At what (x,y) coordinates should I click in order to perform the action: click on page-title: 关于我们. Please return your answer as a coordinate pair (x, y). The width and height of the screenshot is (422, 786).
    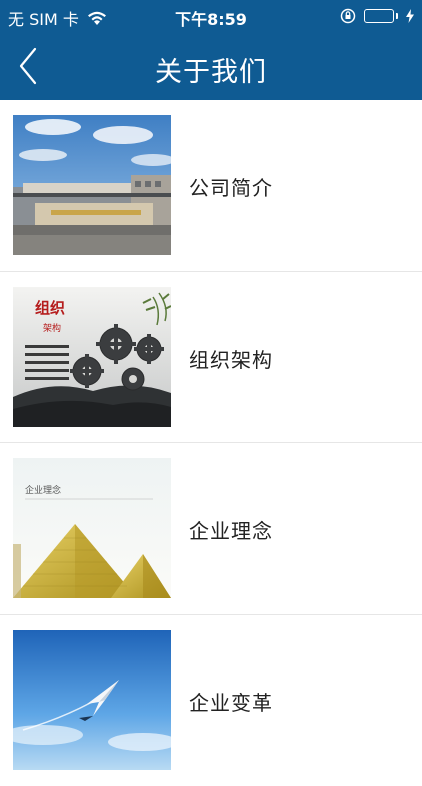
    Looking at the image, I should click on (211, 69).